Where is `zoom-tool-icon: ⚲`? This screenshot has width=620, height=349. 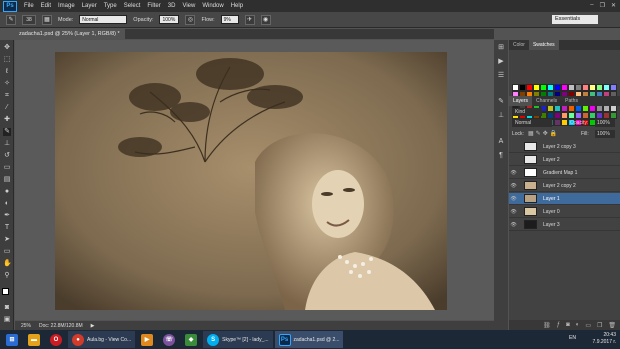 zoom-tool-icon: ⚲ is located at coordinates (7, 276).